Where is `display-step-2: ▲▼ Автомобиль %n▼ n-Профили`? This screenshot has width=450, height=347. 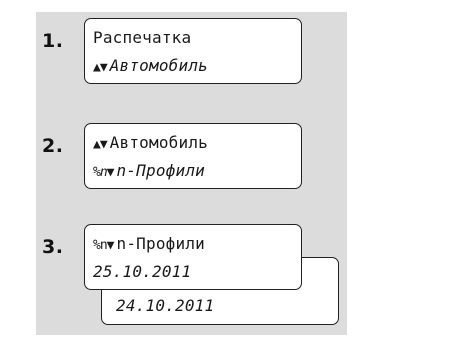
display-step-2: ▲▼ Автомобиль %n▼ n-Профили is located at coordinates (193, 156).